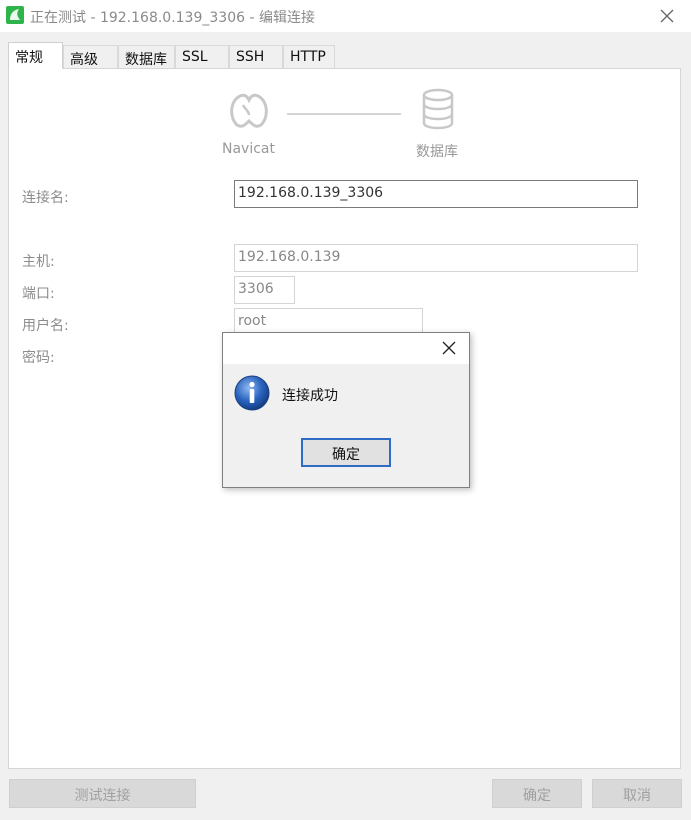 The image size is (691, 820). I want to click on window-title: 正在测试 - 192.168.0.139_3306 - 编辑连接, so click(172, 18).